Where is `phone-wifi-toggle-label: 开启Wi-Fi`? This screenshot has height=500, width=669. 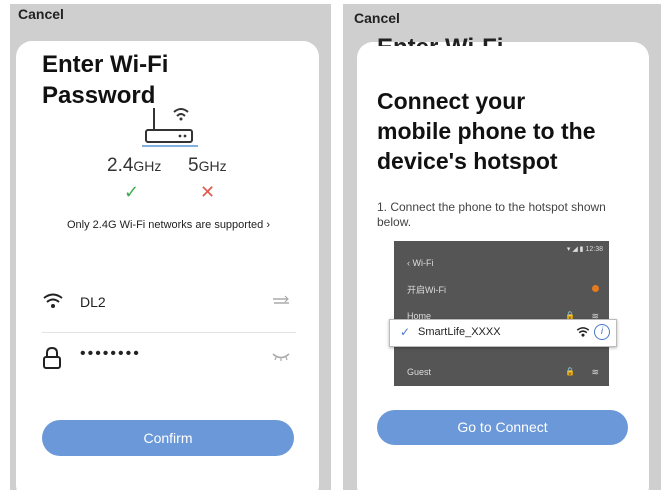
phone-wifi-toggle-label: 开启Wi-Fi is located at coordinates (426, 290).